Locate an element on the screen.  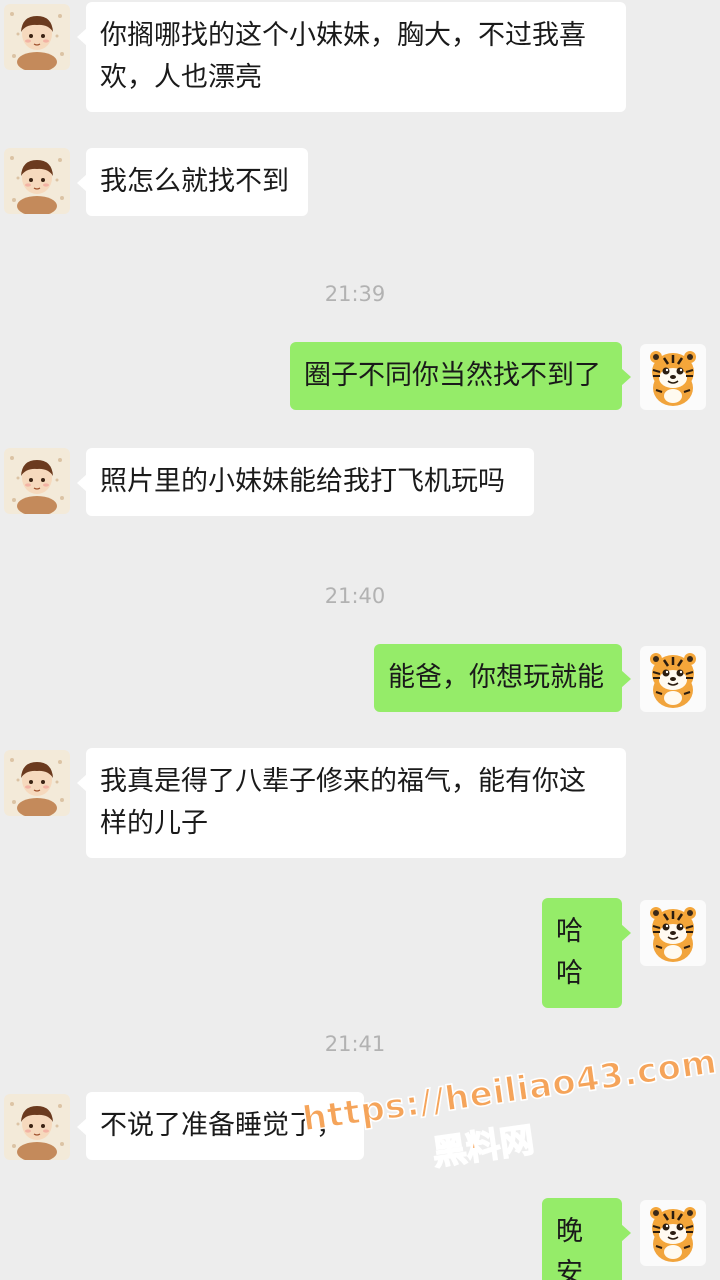
message-timestamp: 21:39 is located at coordinates (355, 294).